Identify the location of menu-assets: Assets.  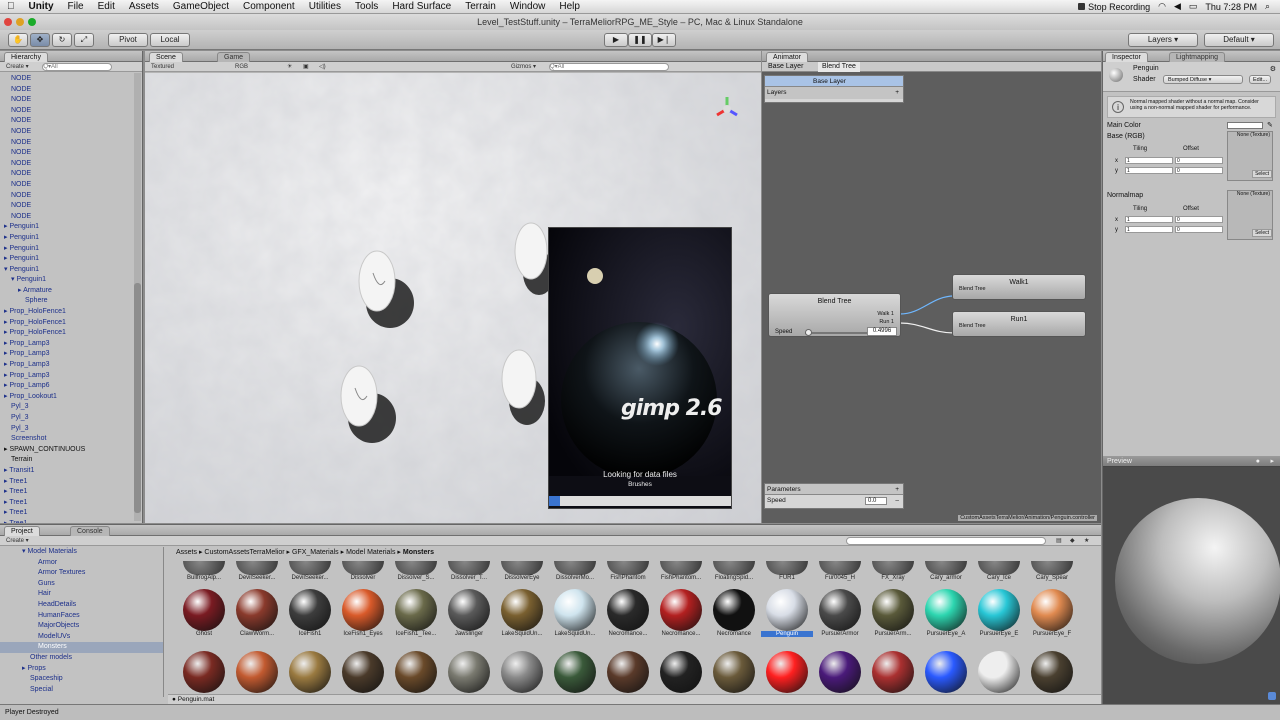
(144, 6).